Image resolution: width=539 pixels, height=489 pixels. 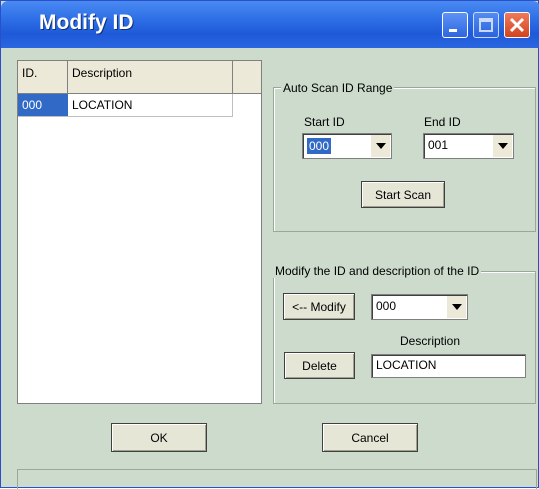 What do you see at coordinates (453, 30) in the screenshot?
I see `minimize-icon` at bounding box center [453, 30].